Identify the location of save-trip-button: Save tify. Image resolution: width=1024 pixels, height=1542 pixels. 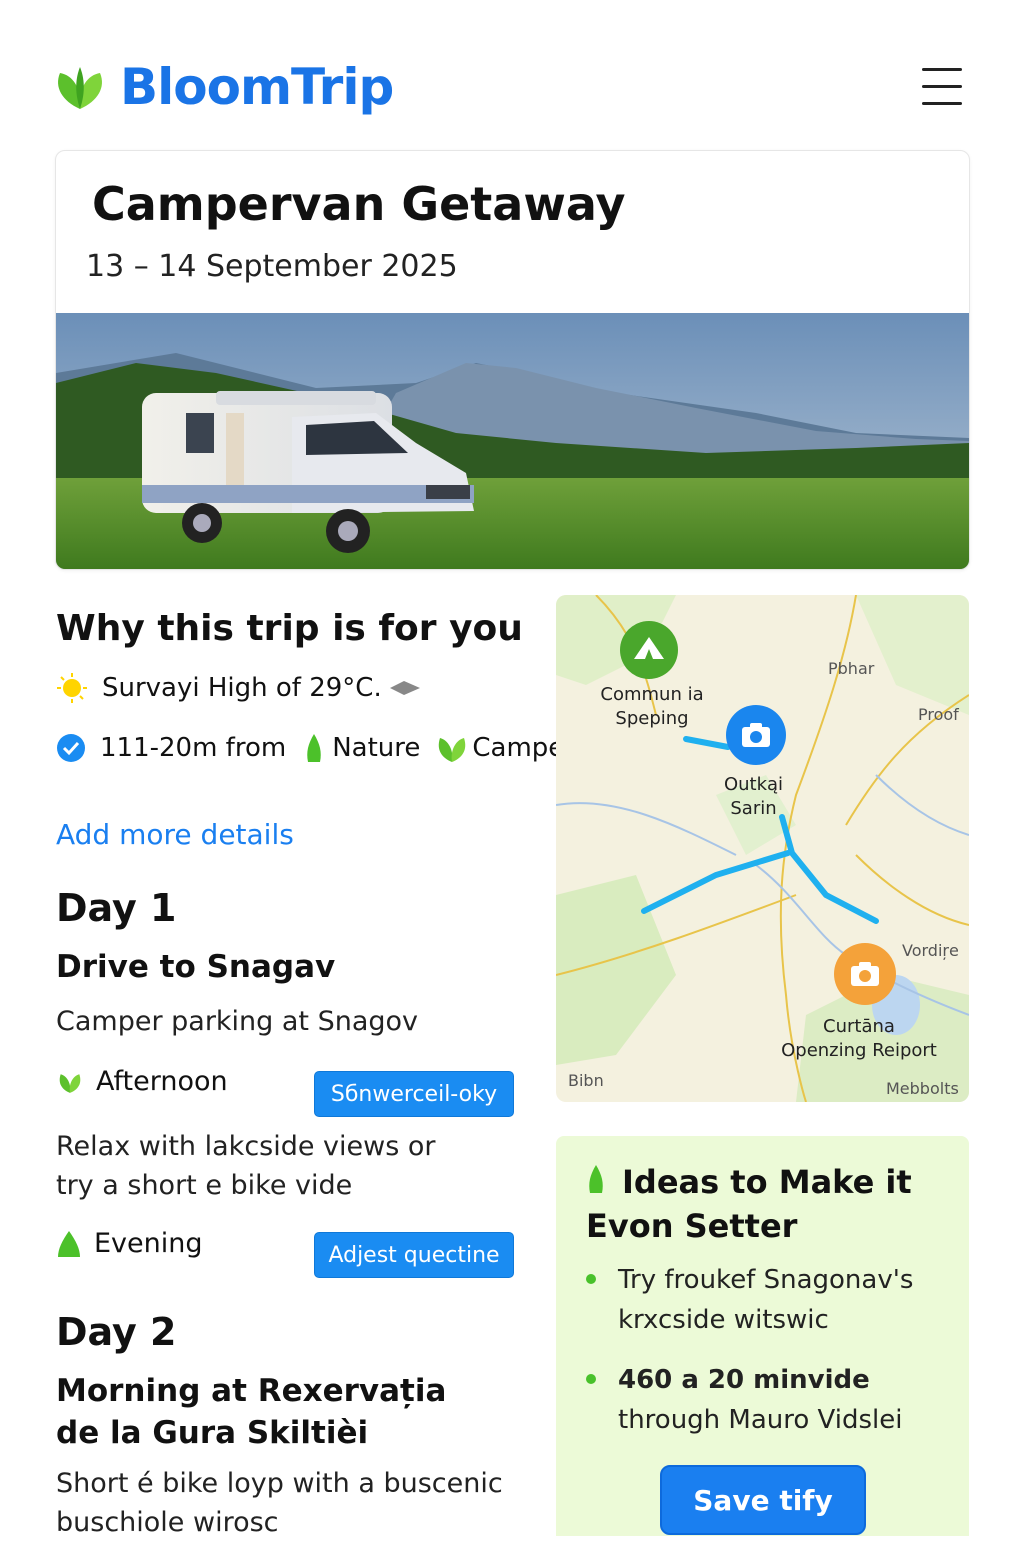
(763, 1500).